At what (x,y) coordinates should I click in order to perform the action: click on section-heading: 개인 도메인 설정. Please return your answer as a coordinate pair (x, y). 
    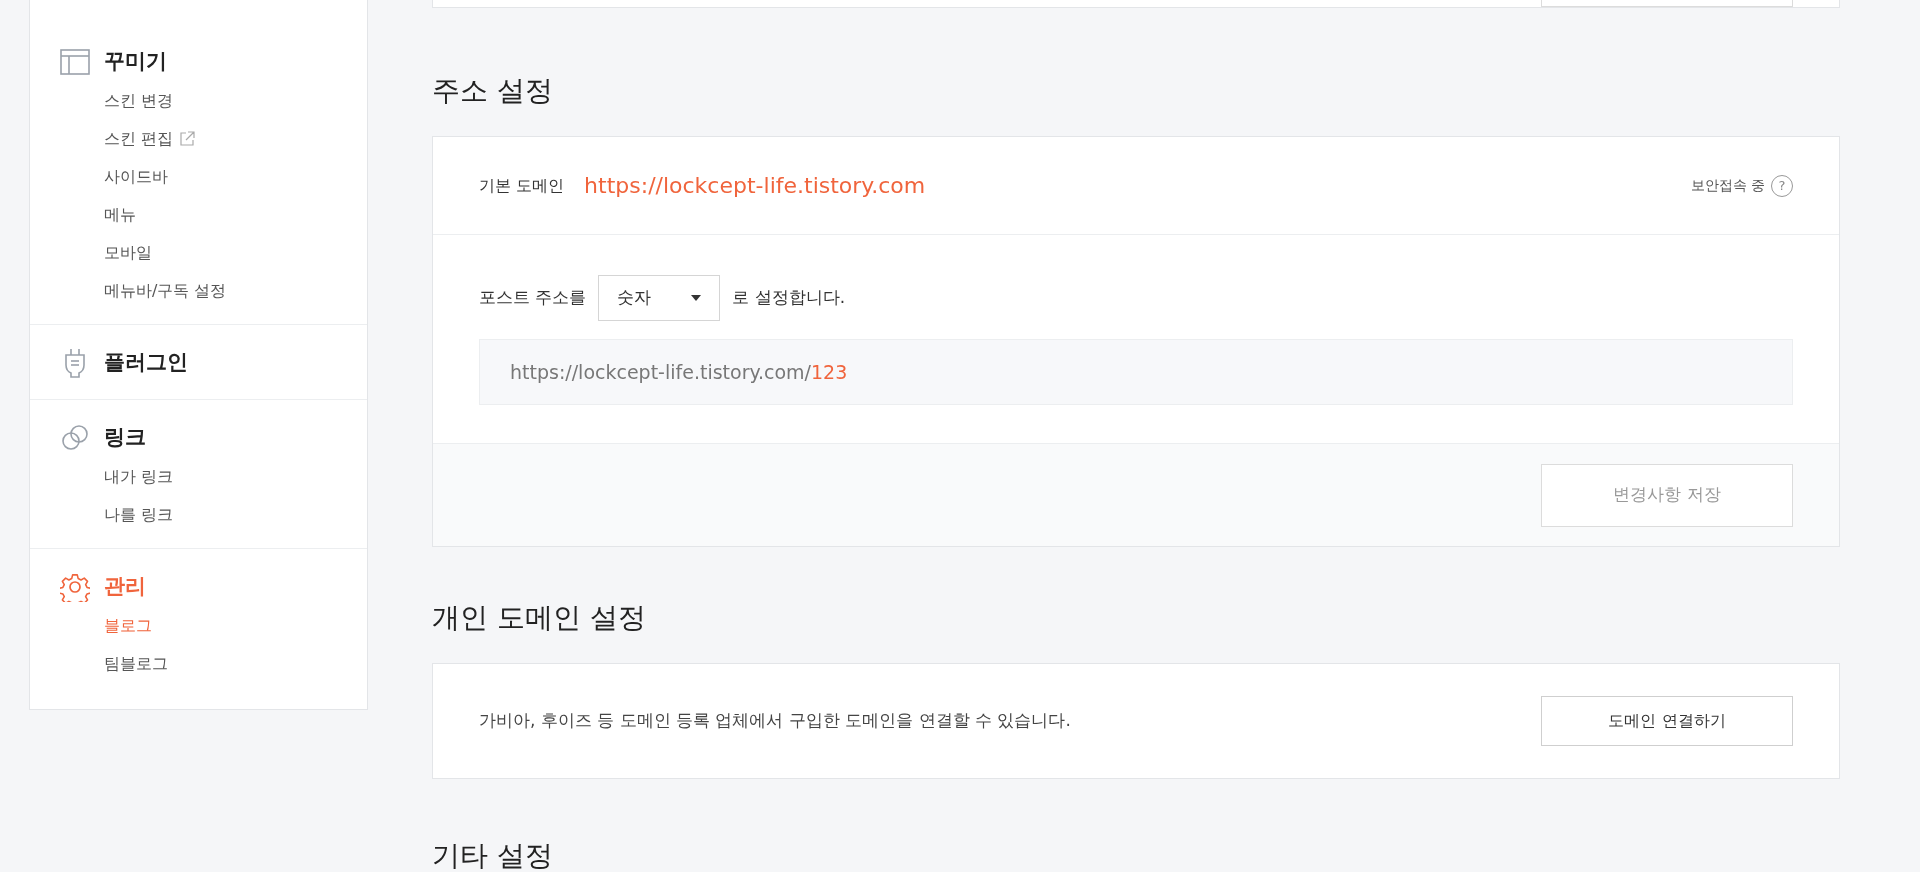
    Looking at the image, I should click on (539, 618).